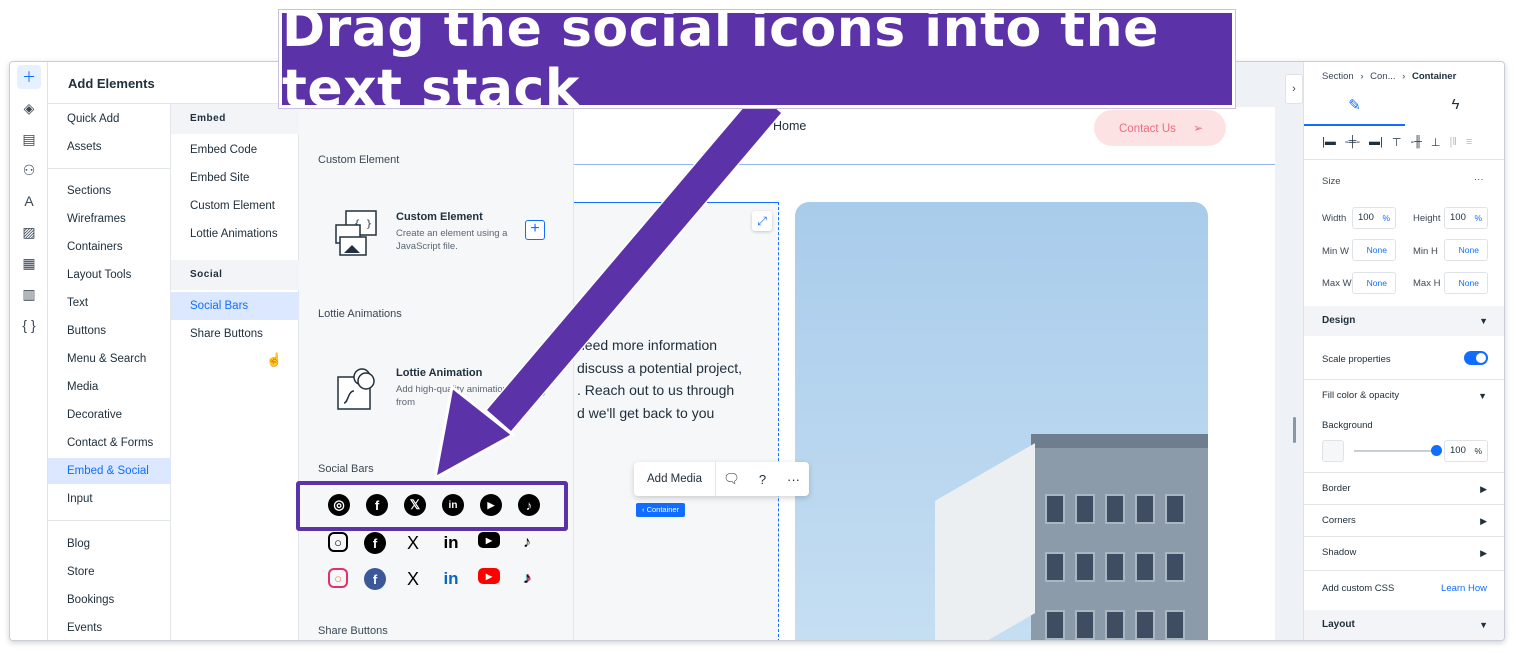 This screenshot has width=1514, height=653. I want to click on sub-lottie-animations: Lottie Animations, so click(235, 234).